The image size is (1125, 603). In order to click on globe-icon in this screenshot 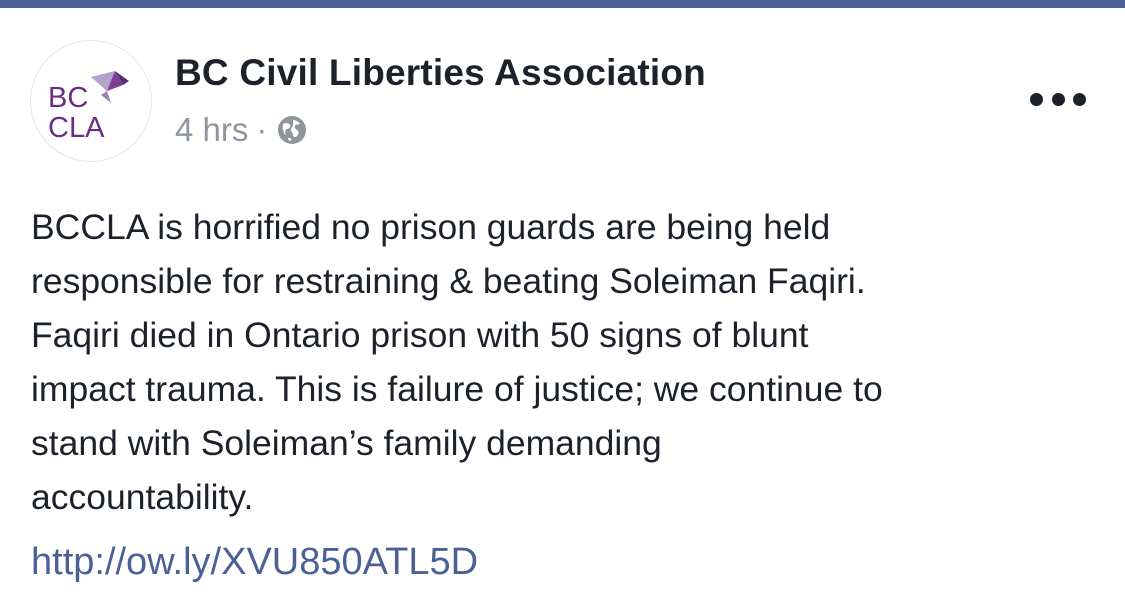, I will do `click(292, 130)`.